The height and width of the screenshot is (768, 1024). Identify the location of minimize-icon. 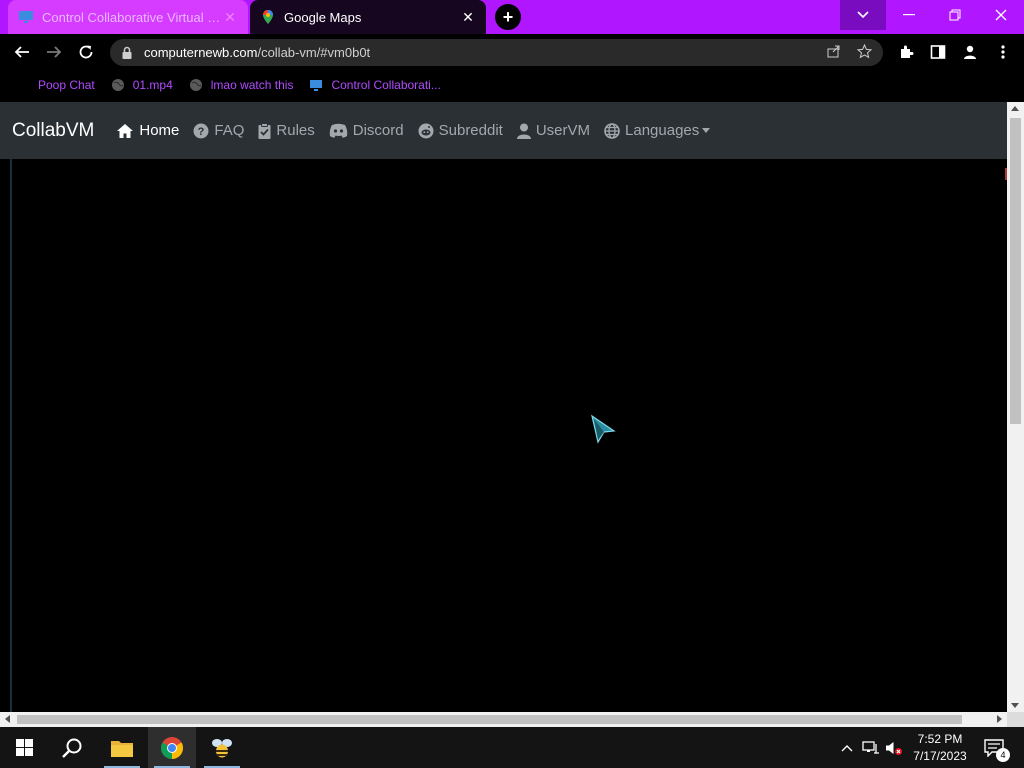
(909, 15).